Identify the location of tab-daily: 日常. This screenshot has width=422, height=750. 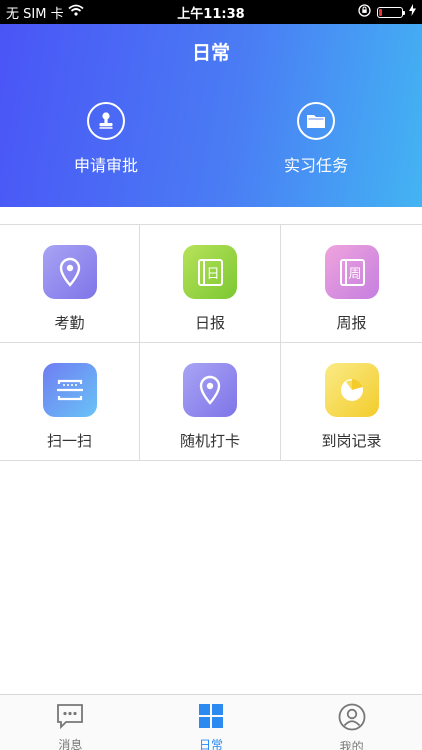
(211, 722).